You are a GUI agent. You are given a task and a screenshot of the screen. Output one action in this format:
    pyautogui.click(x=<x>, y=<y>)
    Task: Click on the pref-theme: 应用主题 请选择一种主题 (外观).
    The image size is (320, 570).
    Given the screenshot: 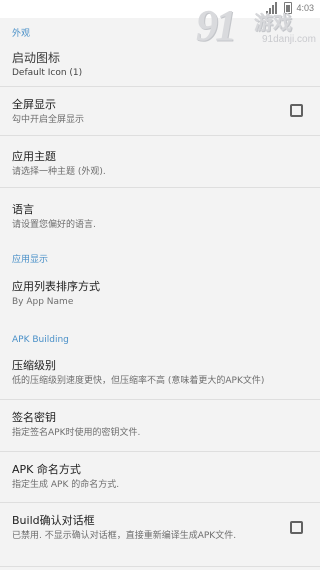 What is the action you would take?
    pyautogui.click(x=160, y=159)
    